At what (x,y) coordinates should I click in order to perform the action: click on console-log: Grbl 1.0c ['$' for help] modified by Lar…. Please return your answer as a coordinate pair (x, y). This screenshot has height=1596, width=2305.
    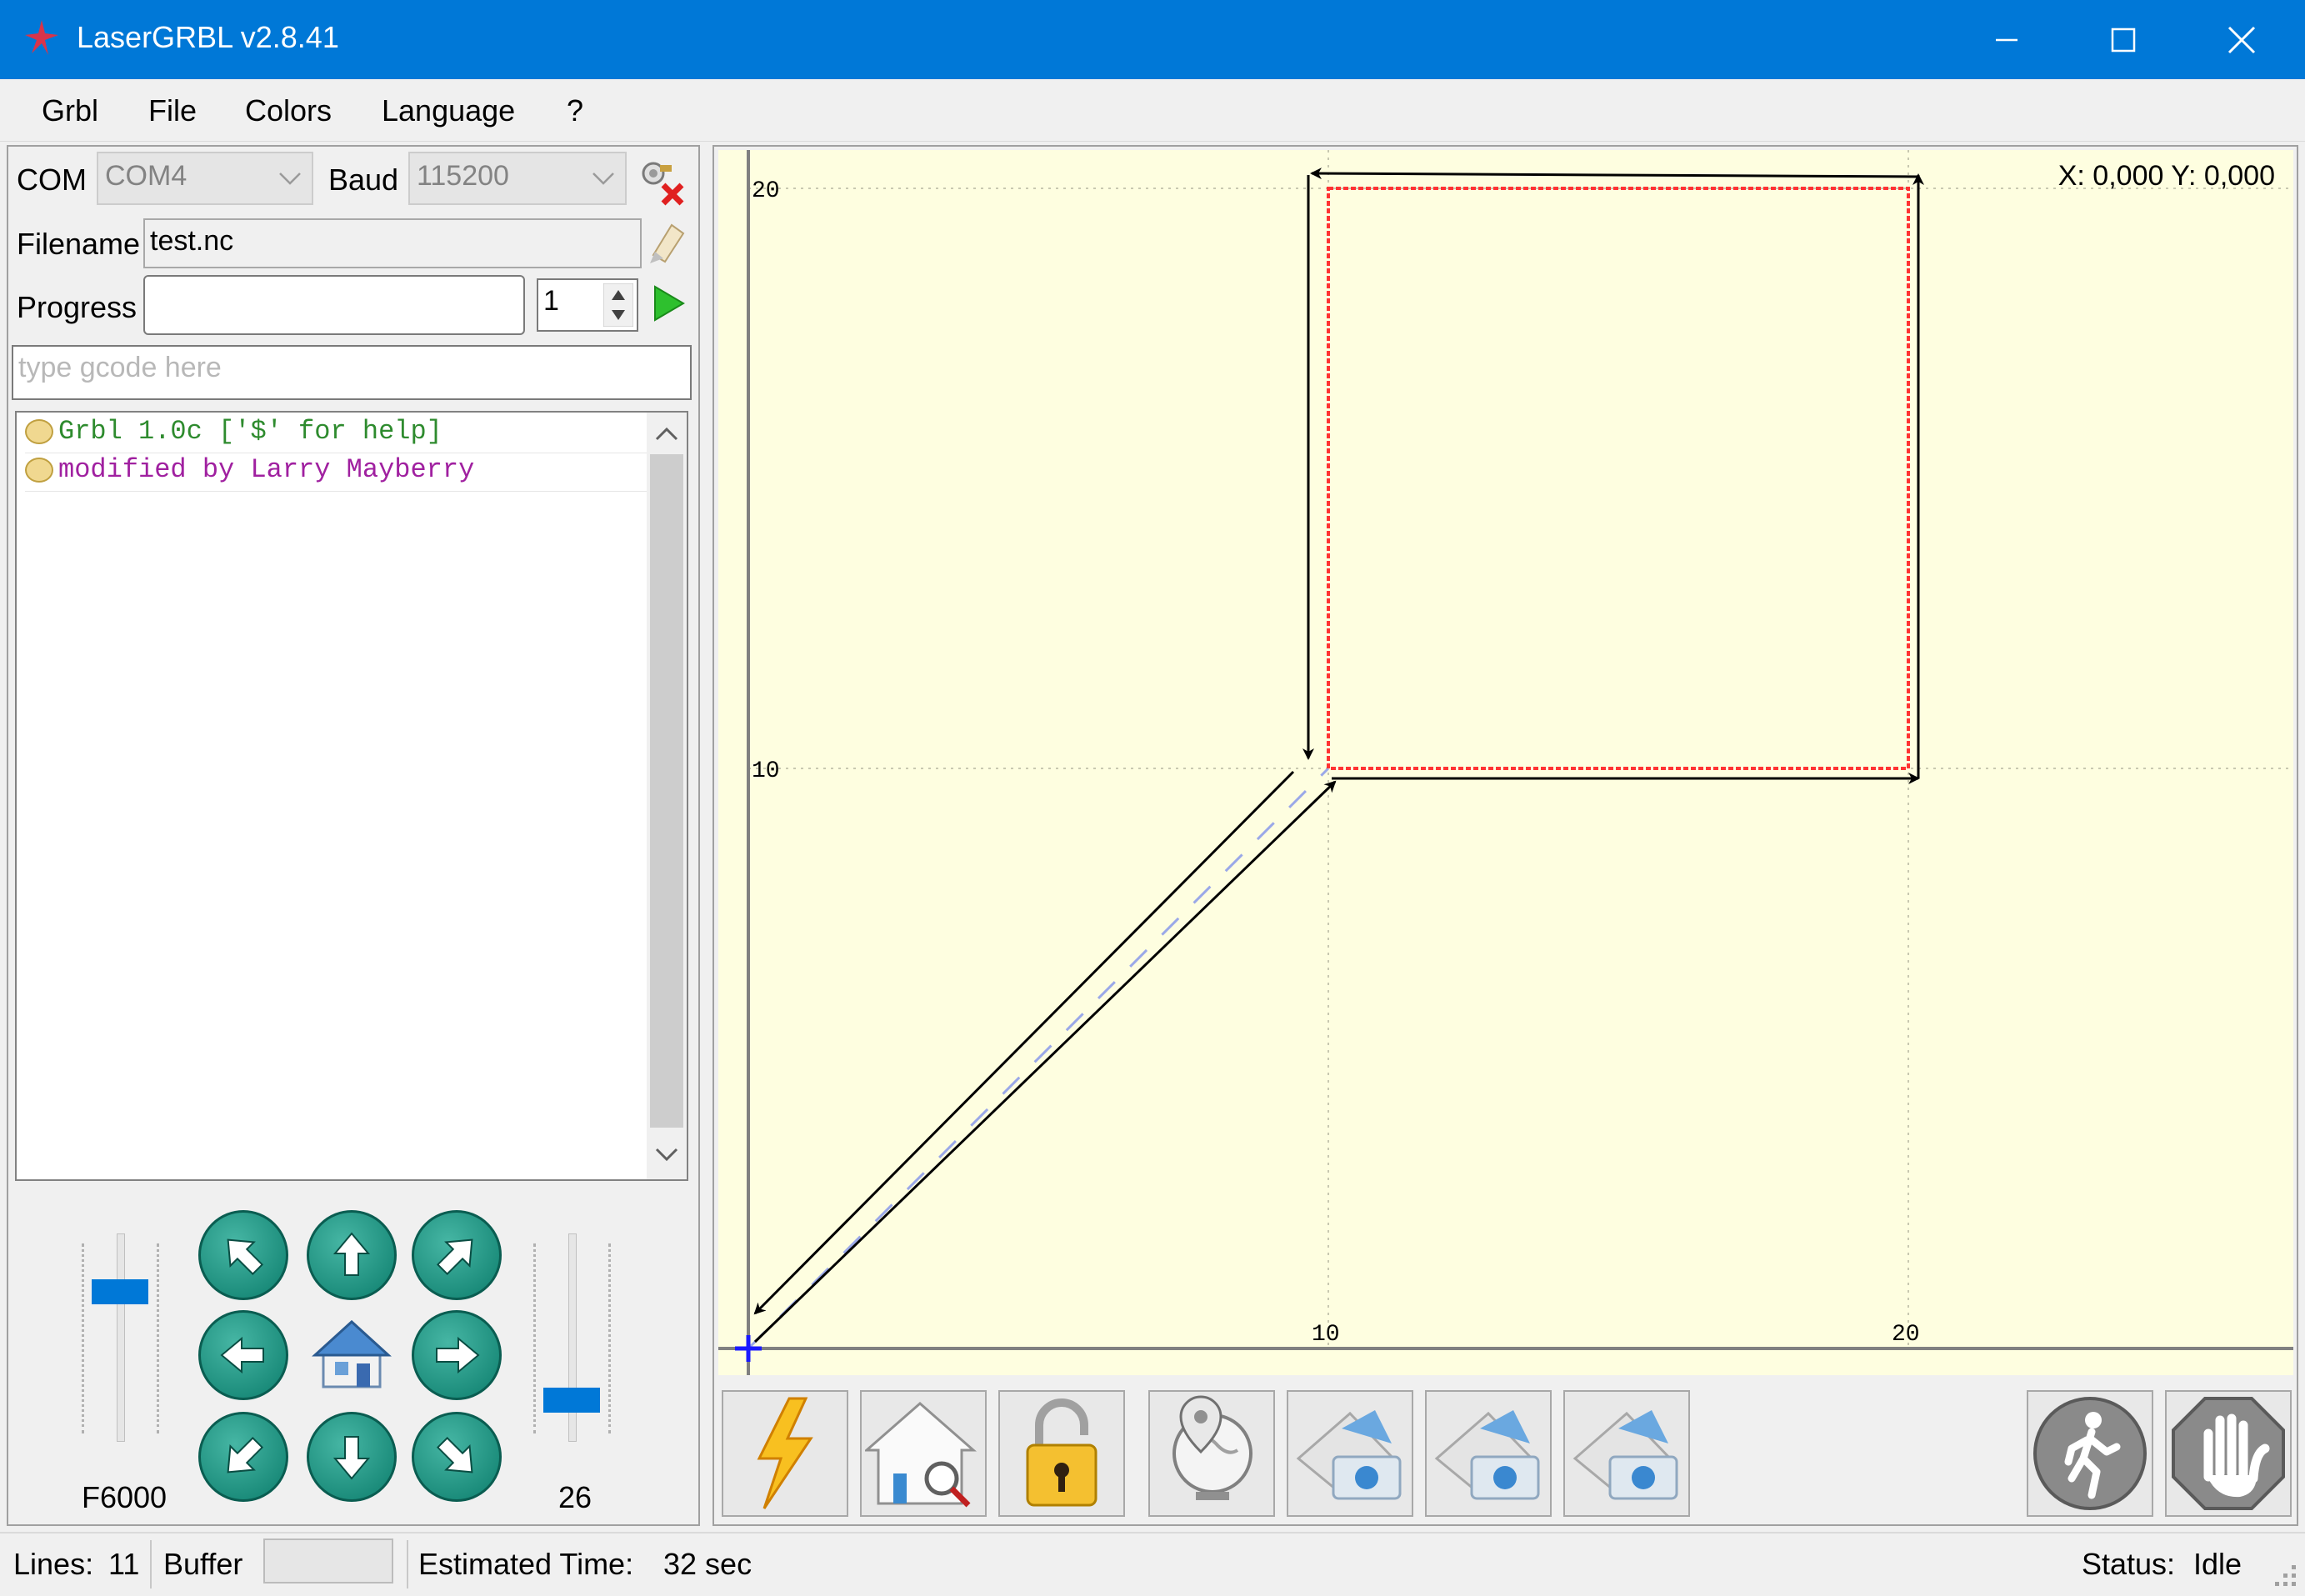
    Looking at the image, I should click on (351, 796).